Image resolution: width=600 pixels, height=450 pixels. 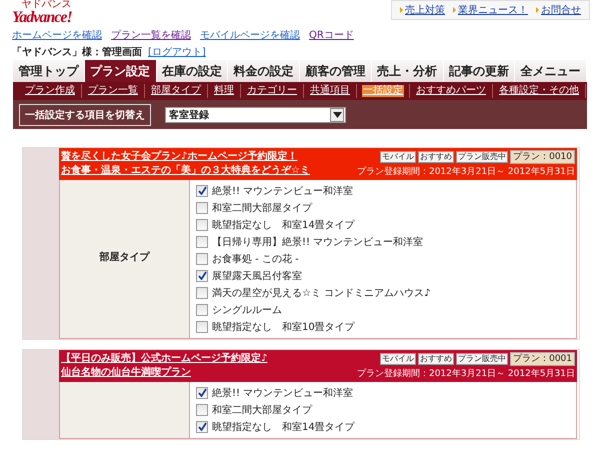 What do you see at coordinates (77, 52) in the screenshot?
I see `account-title: 「ヤドバンス」様：管理画面` at bounding box center [77, 52].